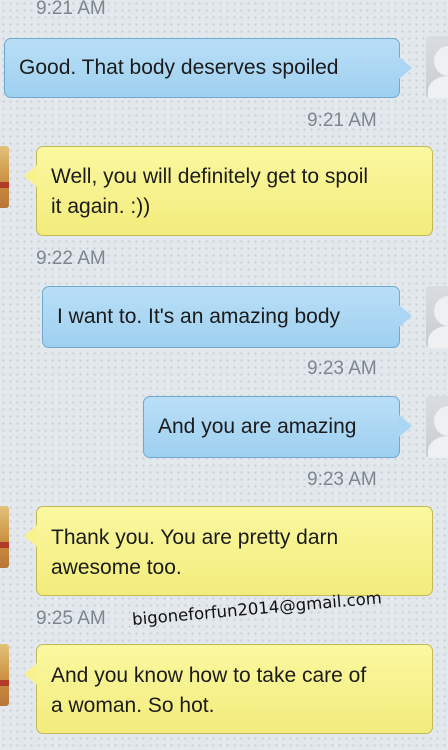 The height and width of the screenshot is (750, 448). What do you see at coordinates (71, 9) in the screenshot?
I see `timestamp: 9:21 AM` at bounding box center [71, 9].